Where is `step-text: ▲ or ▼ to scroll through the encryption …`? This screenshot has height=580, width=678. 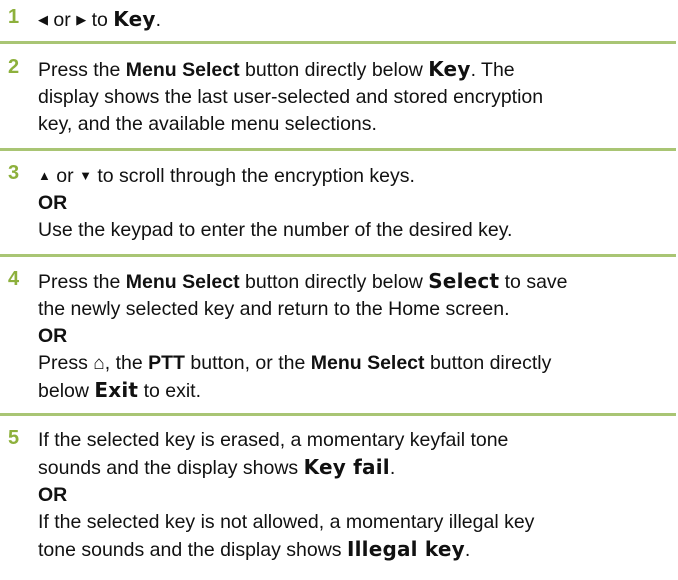 step-text: ▲ or ▼ to scroll through the encryption … is located at coordinates (275, 203).